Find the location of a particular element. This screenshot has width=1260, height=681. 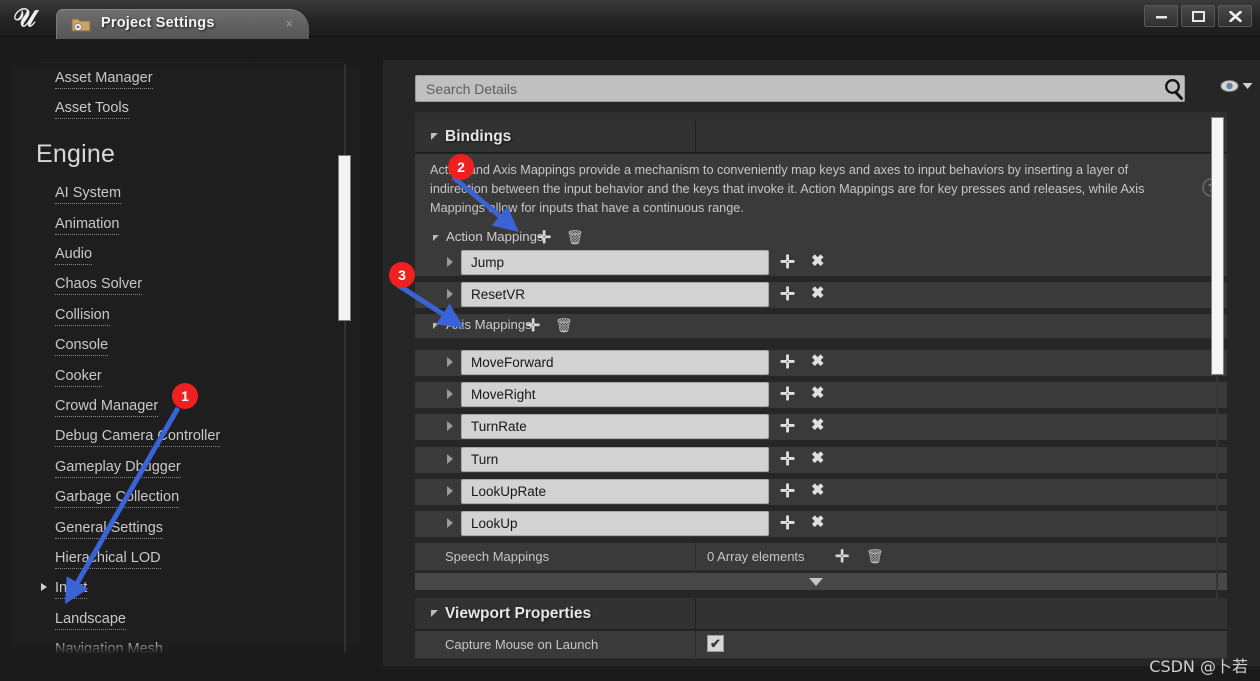

maximize-button is located at coordinates (1198, 16).